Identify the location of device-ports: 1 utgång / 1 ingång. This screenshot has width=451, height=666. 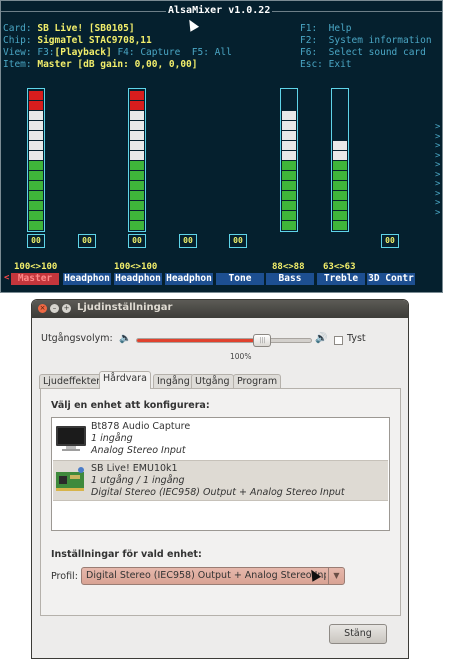
(138, 480).